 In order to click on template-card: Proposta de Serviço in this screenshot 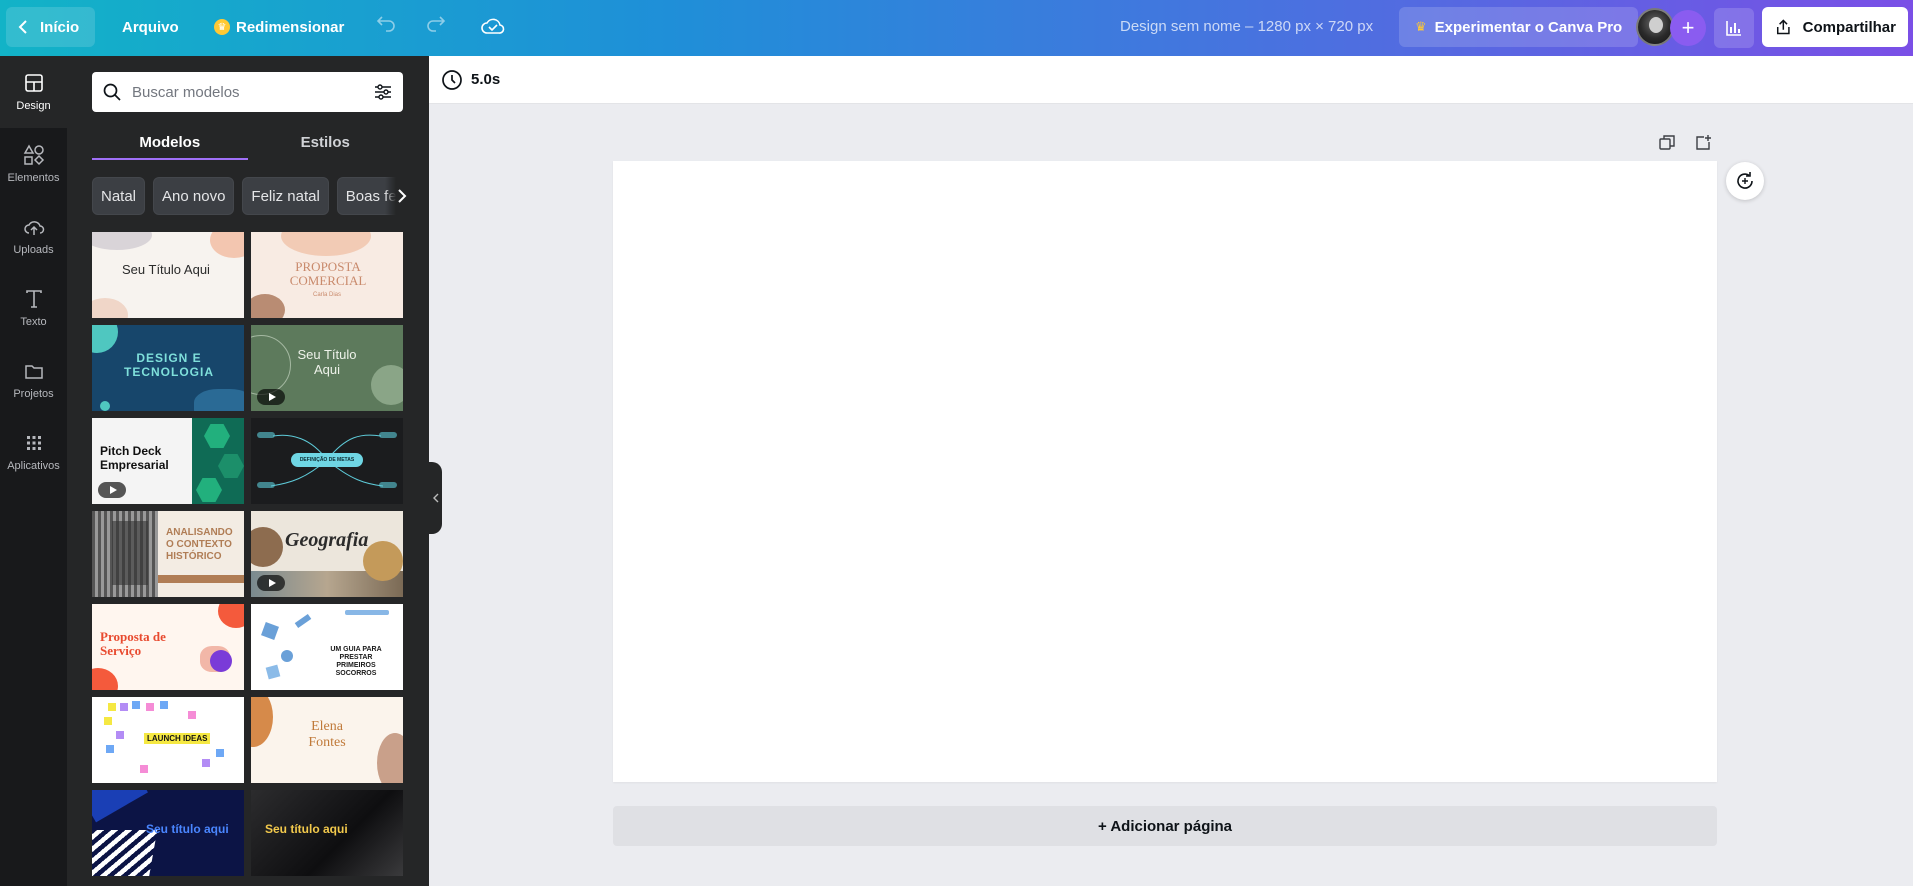, I will do `click(168, 647)`.